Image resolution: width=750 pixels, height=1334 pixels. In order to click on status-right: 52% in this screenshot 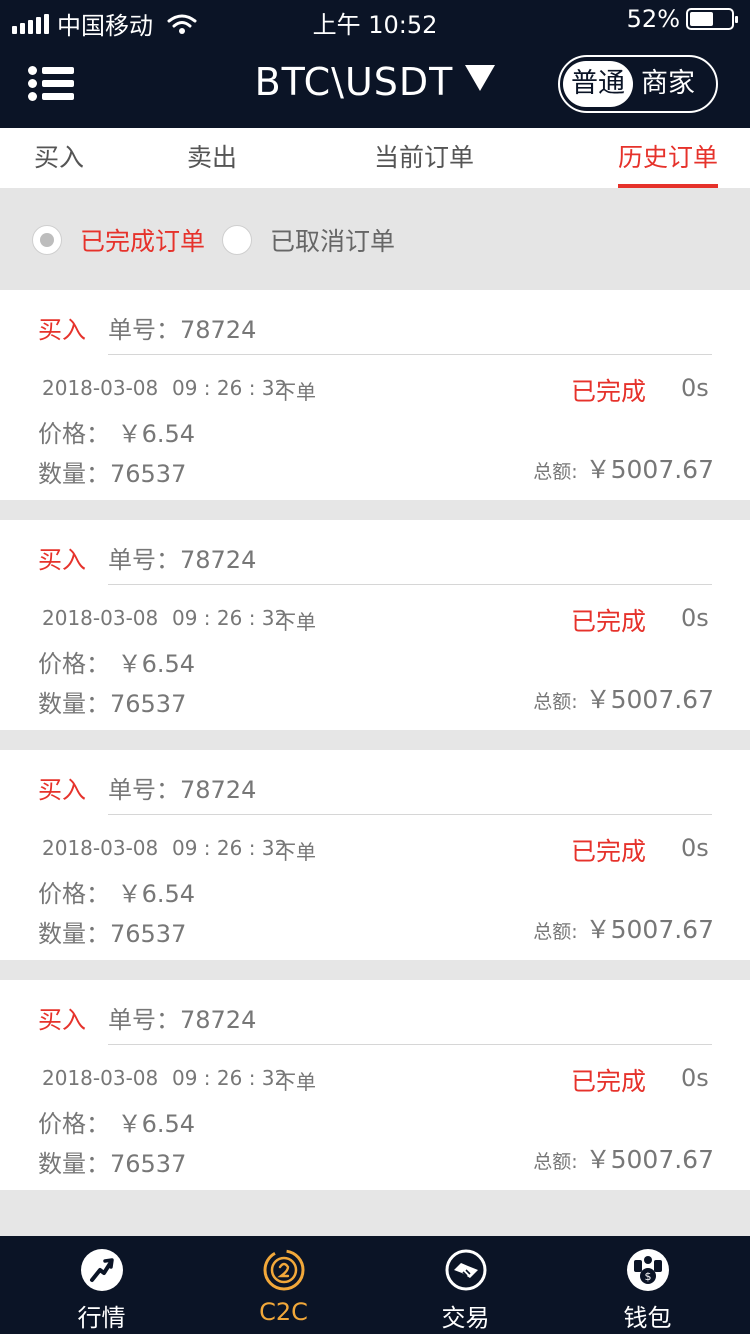, I will do `click(682, 19)`.